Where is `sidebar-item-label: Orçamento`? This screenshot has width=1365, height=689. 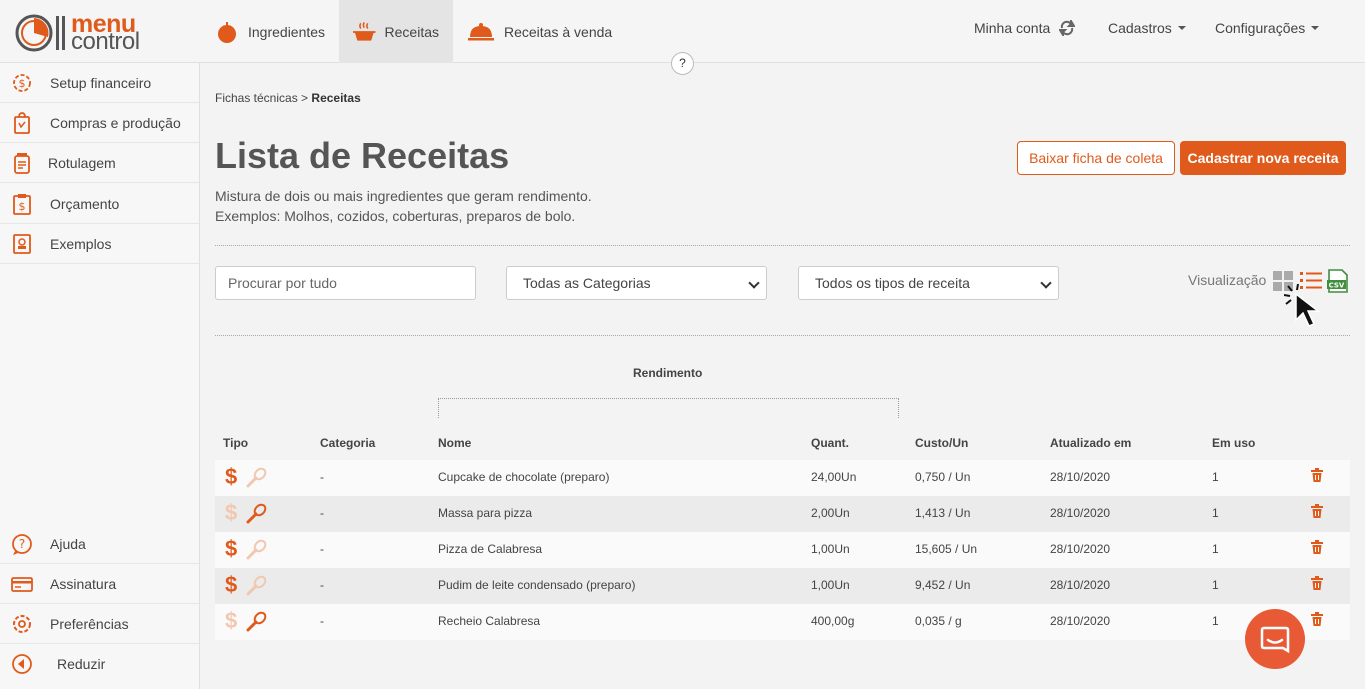 sidebar-item-label: Orçamento is located at coordinates (85, 203).